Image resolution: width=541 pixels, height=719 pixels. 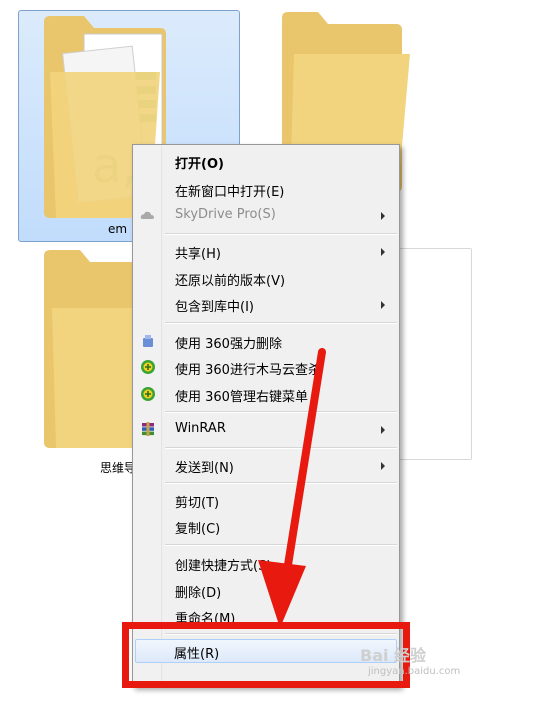 I want to click on watermark: Bai 经验 jingyan.baidu.com, so click(x=410, y=659).